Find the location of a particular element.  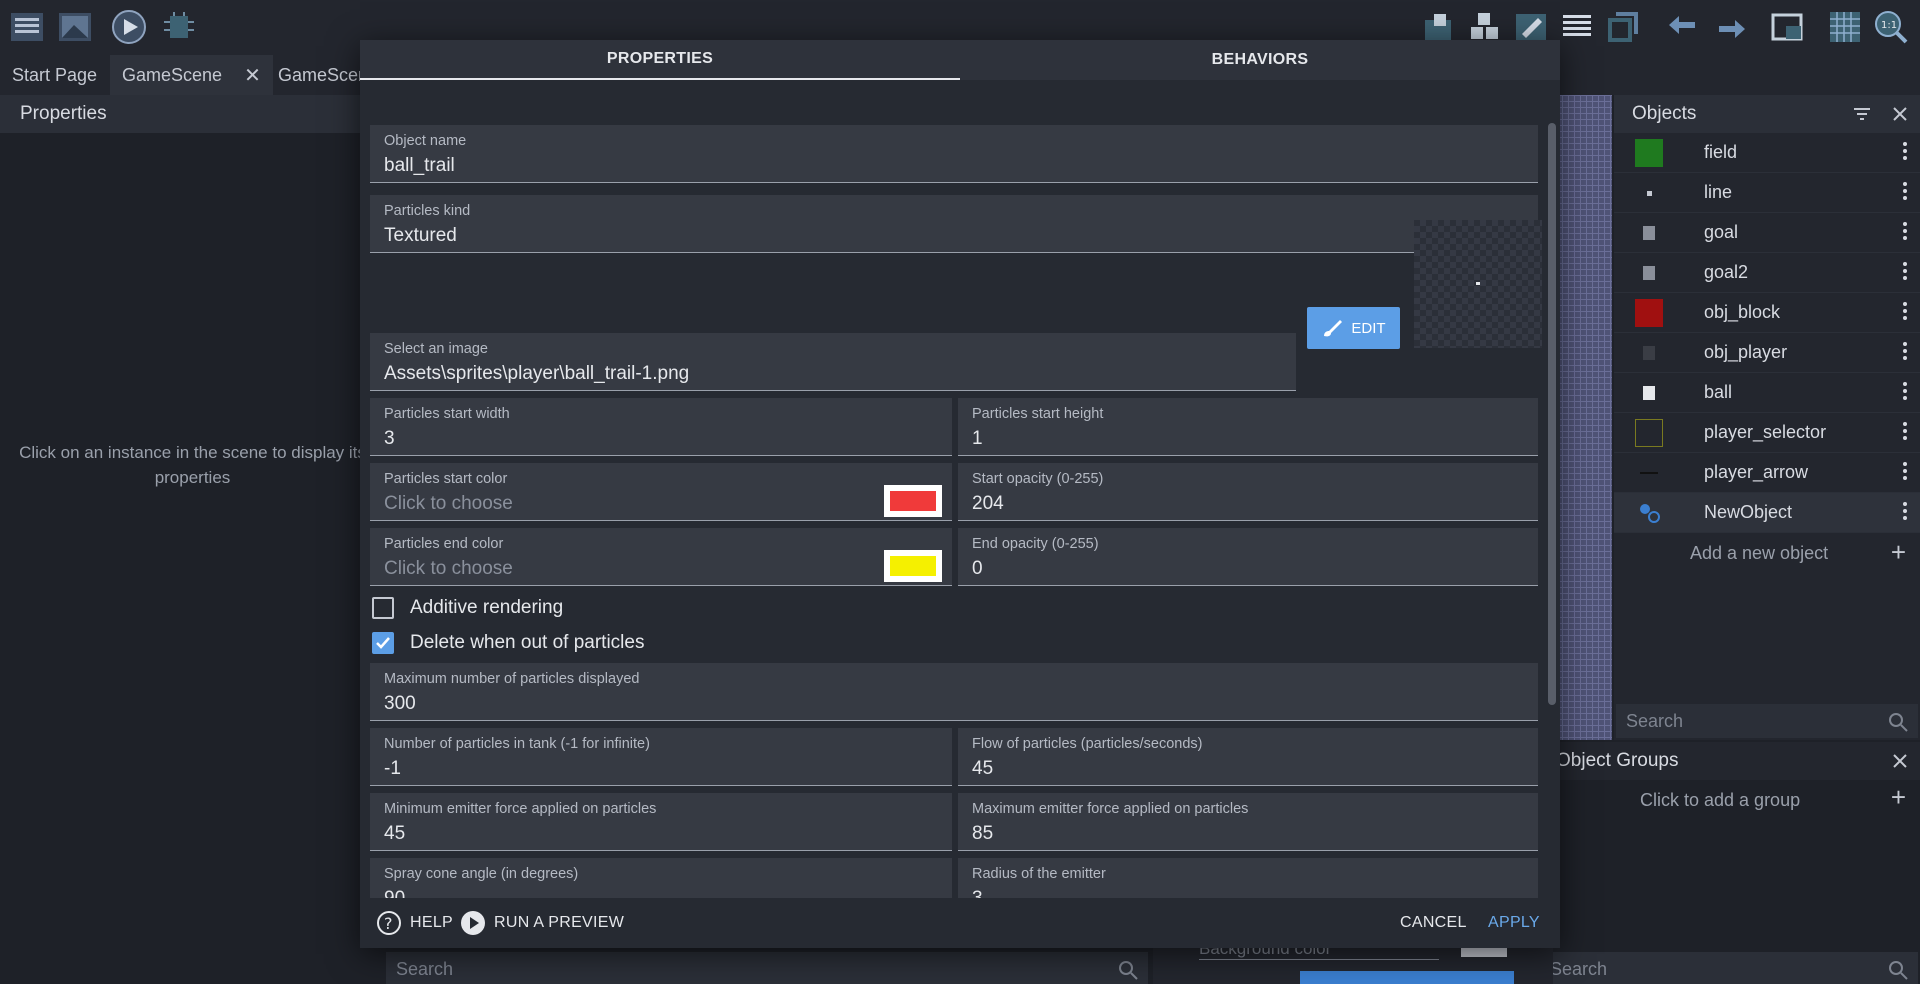

particles-start-color-field: Particles start color Click to choose is located at coordinates (661, 492).